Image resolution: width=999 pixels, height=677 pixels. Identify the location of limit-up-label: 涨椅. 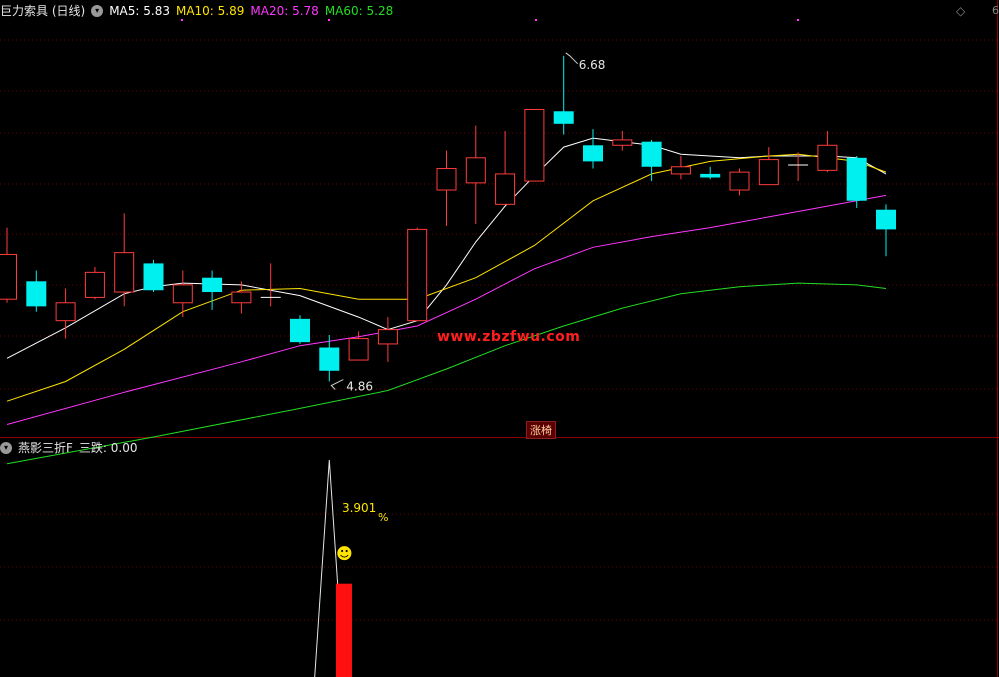
(541, 430).